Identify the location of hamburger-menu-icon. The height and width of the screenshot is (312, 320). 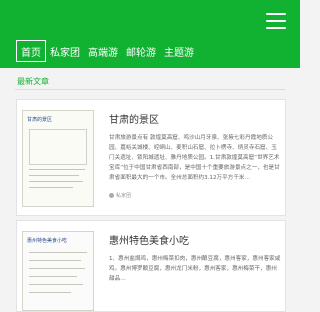
(276, 21).